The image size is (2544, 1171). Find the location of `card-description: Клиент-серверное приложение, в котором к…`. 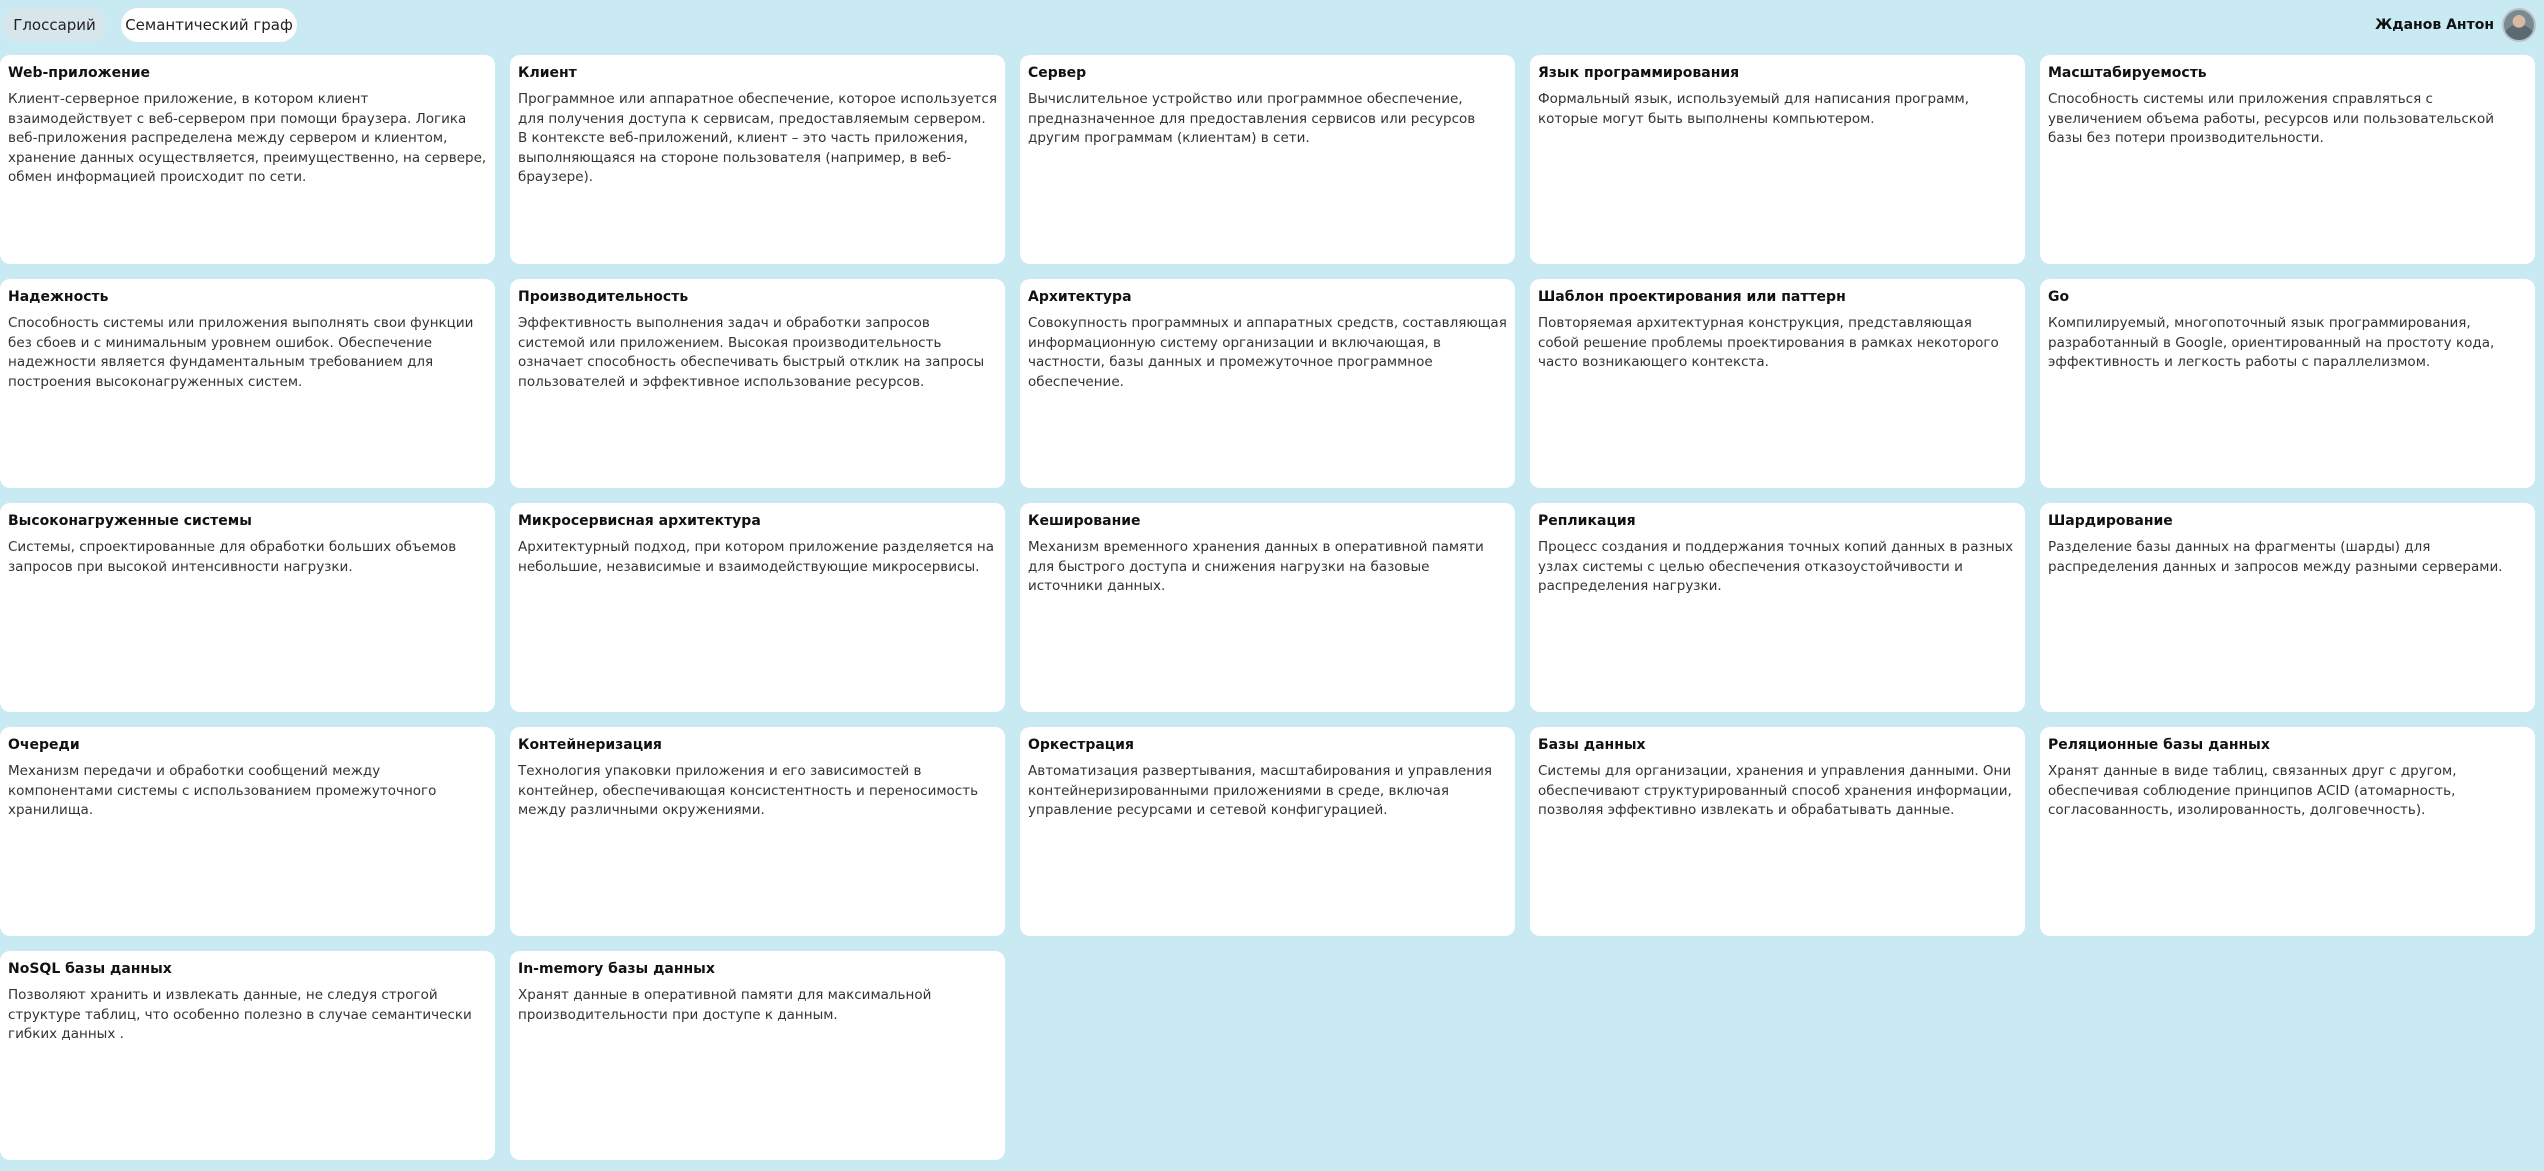

card-description: Клиент-серверное приложение, в котором к… is located at coordinates (247, 138).